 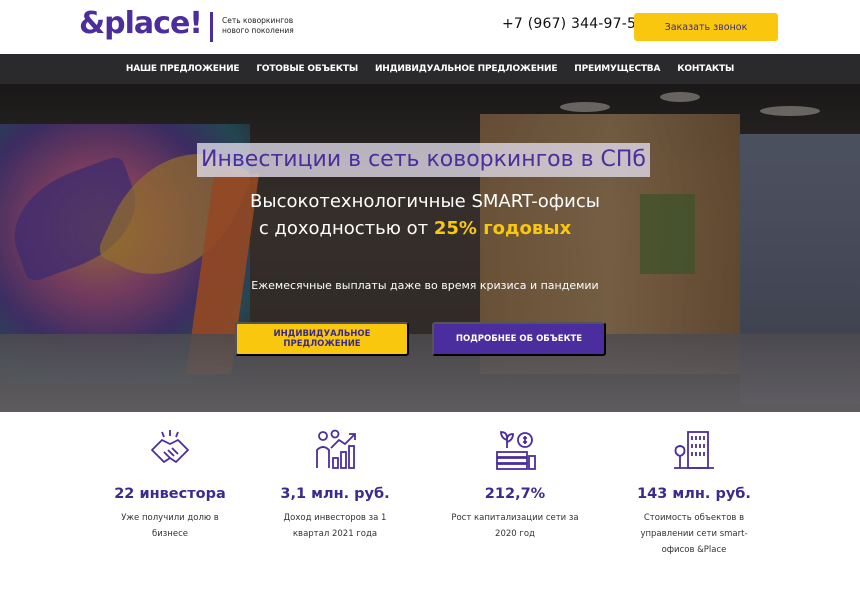 What do you see at coordinates (502, 228) in the screenshot?
I see `hero-yield-highlight: 25% годовых` at bounding box center [502, 228].